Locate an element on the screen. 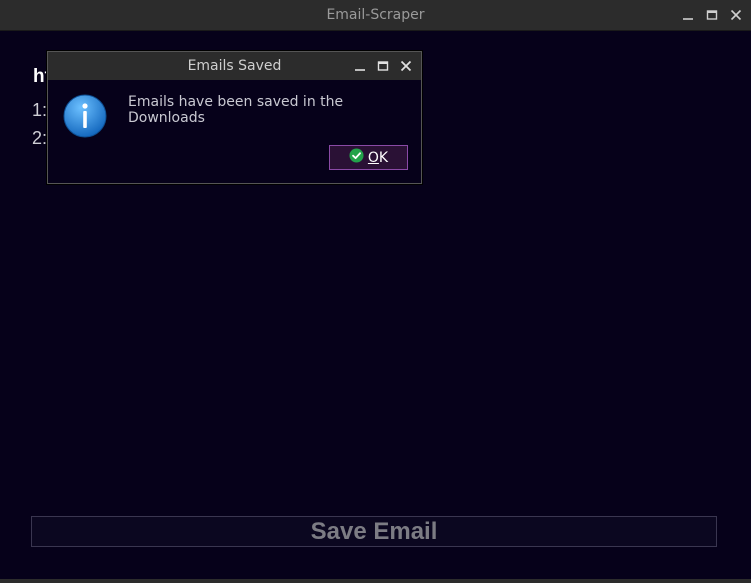  dialog-controls is located at coordinates (383, 66).